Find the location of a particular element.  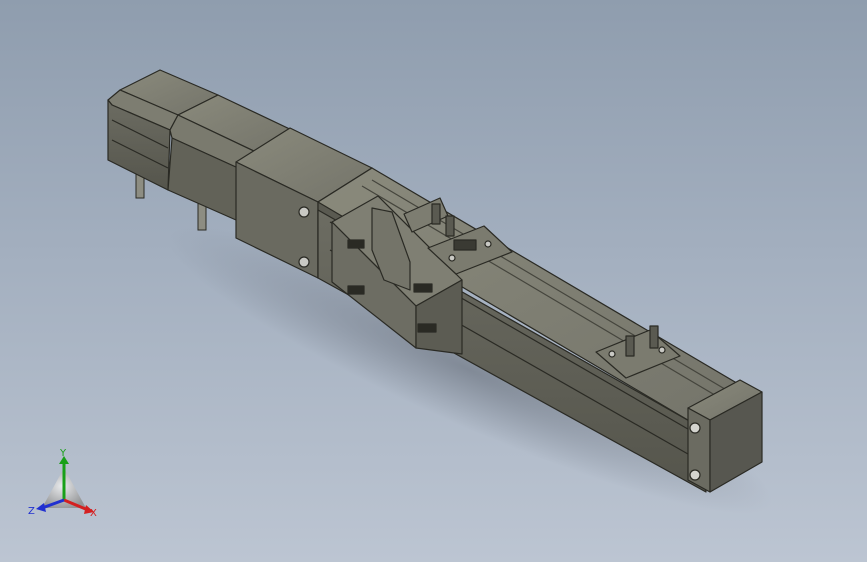

coordinate-triad: Y X Z is located at coordinates (62, 483).